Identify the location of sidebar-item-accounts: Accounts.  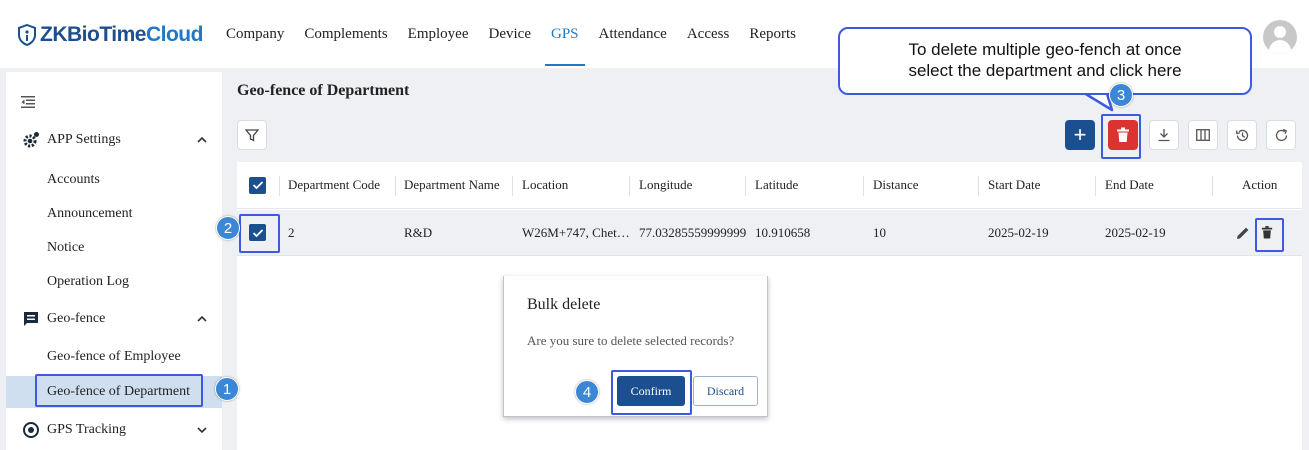
(114, 180).